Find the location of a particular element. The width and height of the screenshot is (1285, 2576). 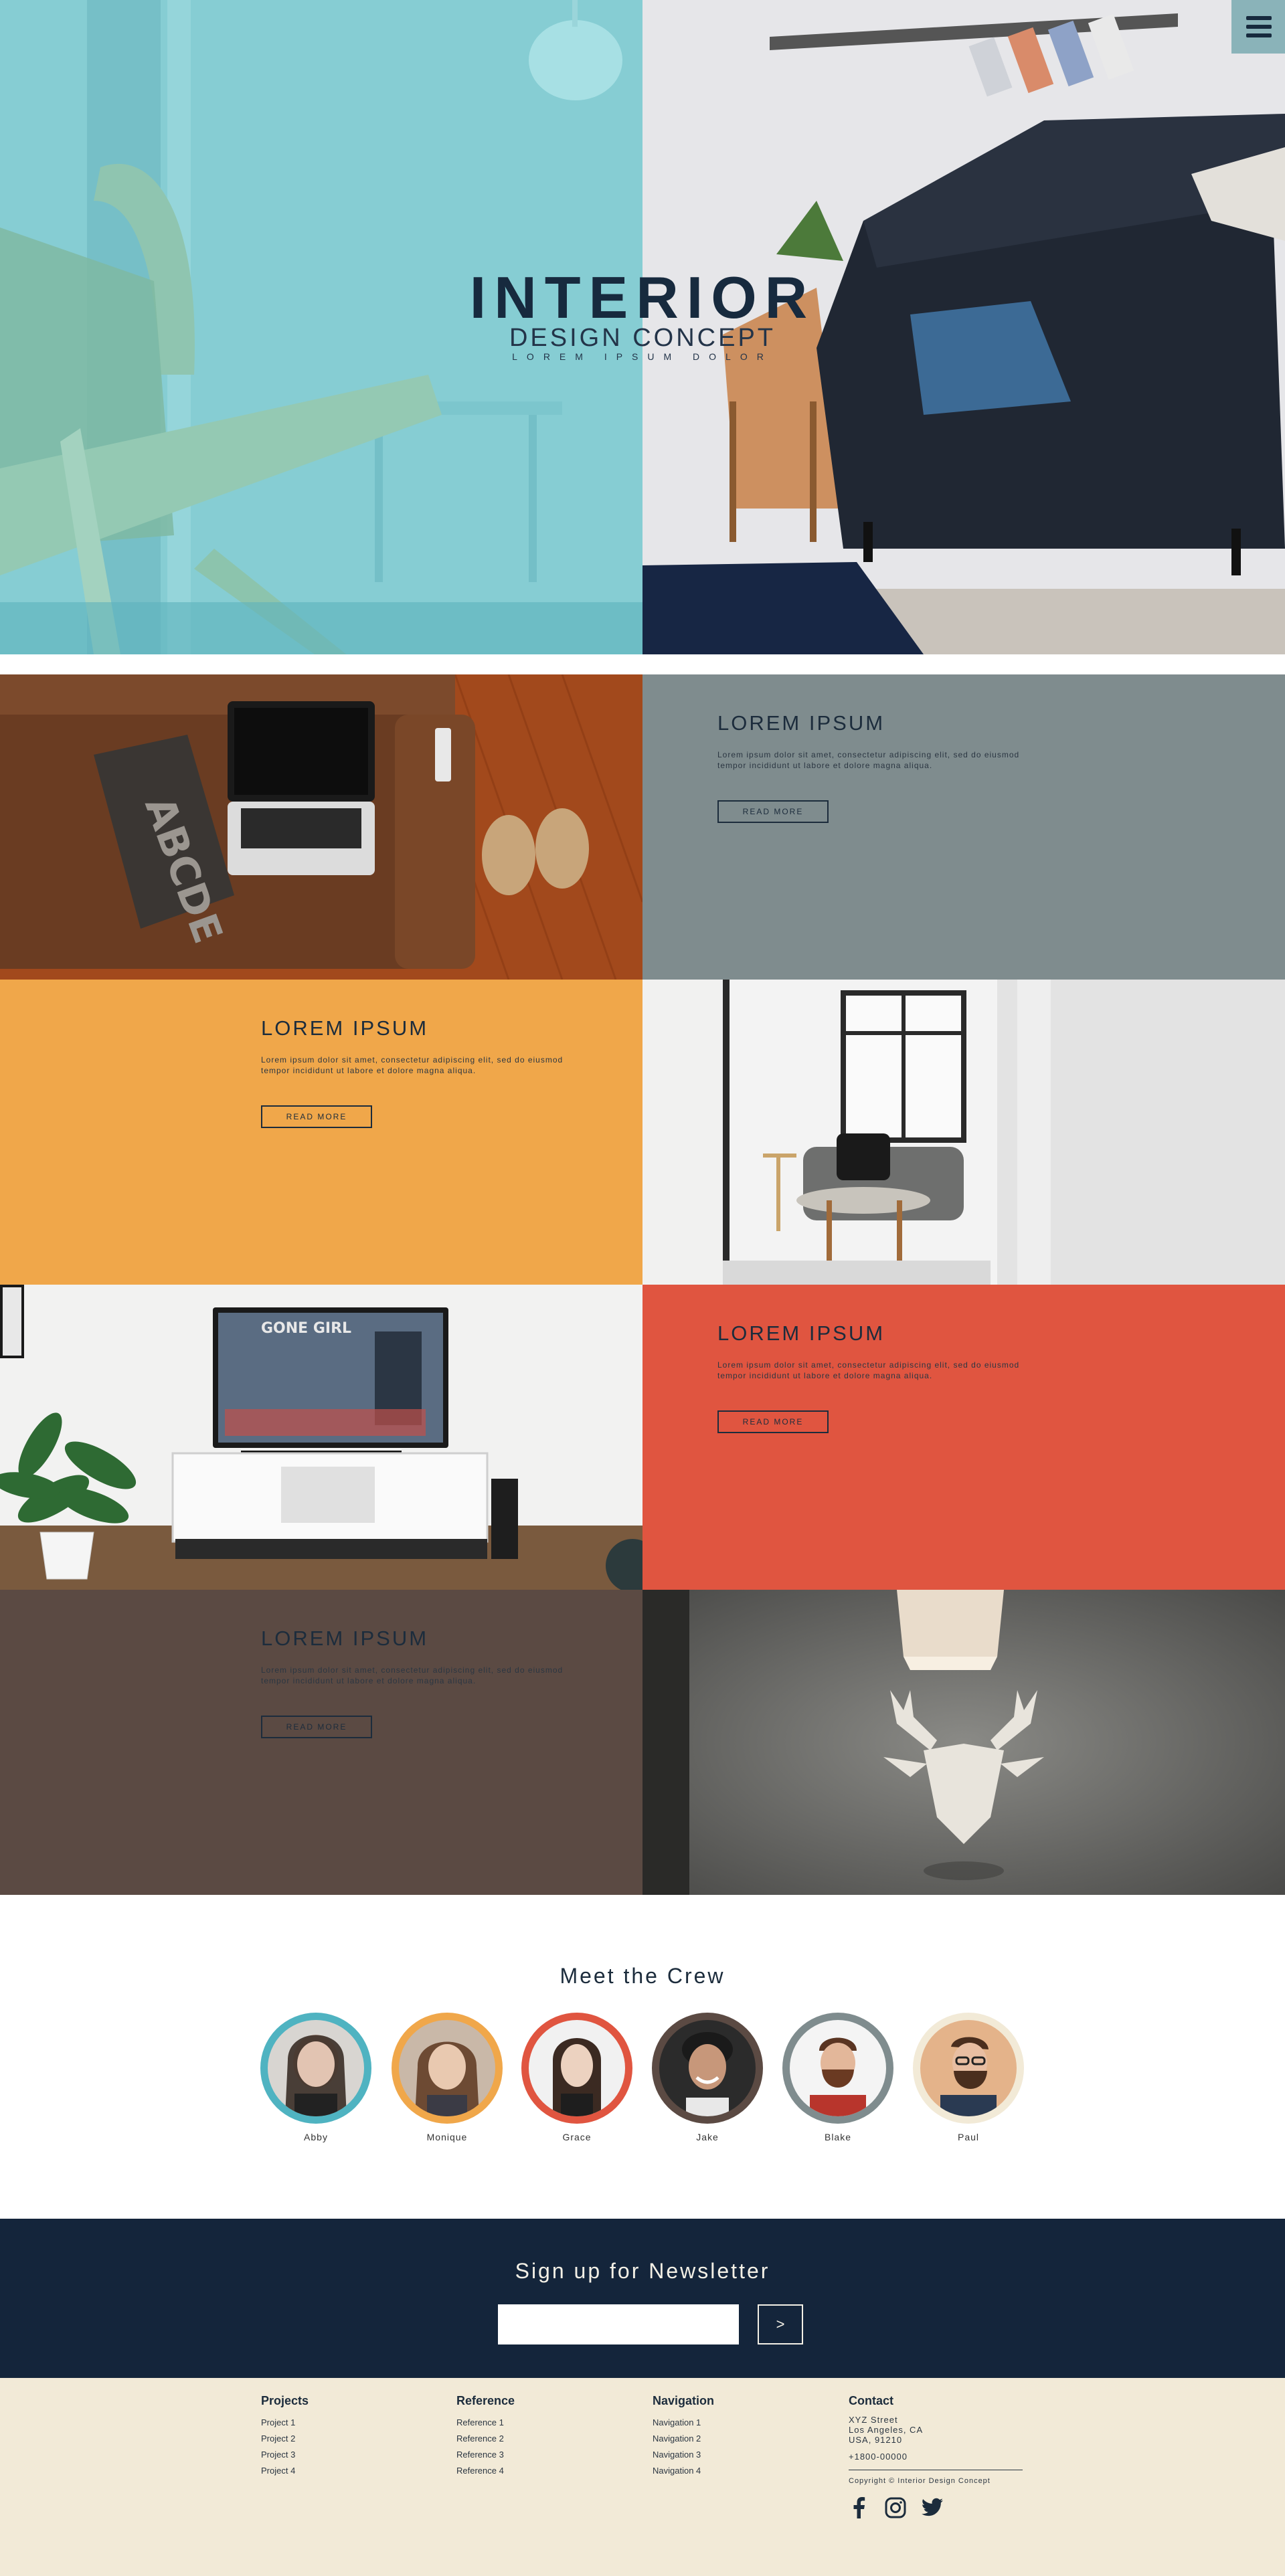

living-room-illustration is located at coordinates (964, 1132).